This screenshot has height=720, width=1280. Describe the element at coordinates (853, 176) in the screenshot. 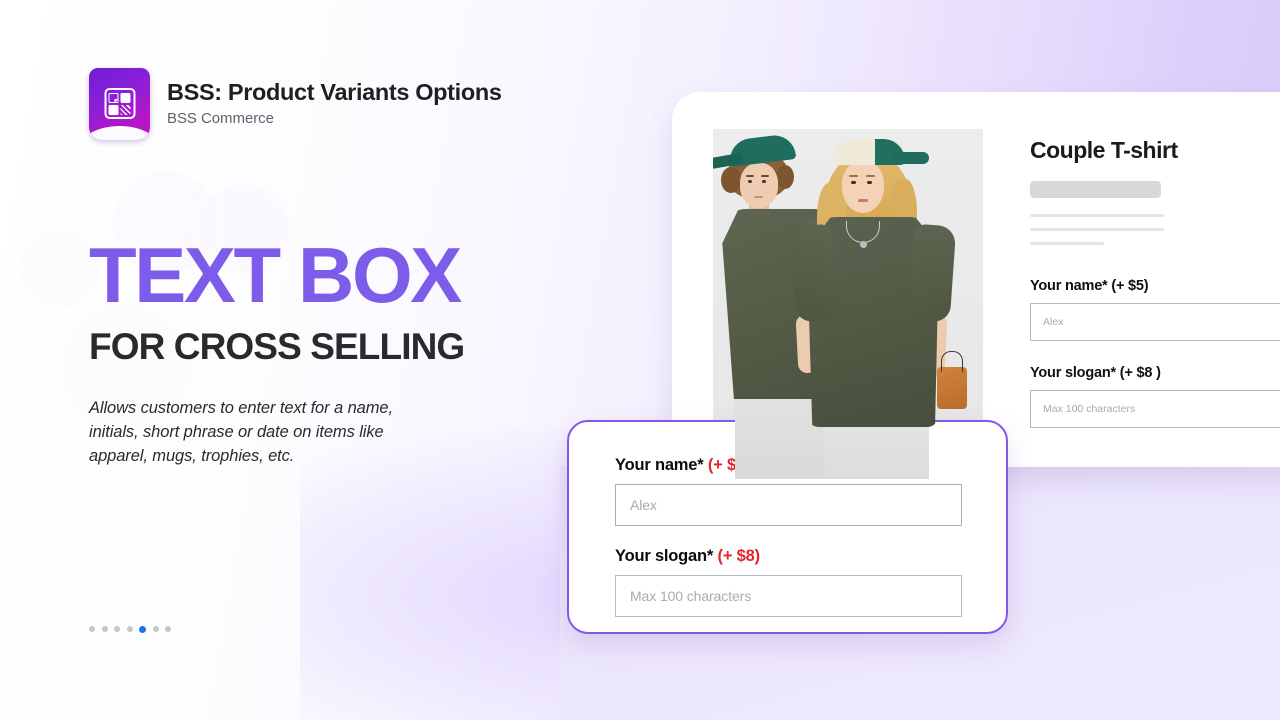

I see `female-brow-left` at that location.